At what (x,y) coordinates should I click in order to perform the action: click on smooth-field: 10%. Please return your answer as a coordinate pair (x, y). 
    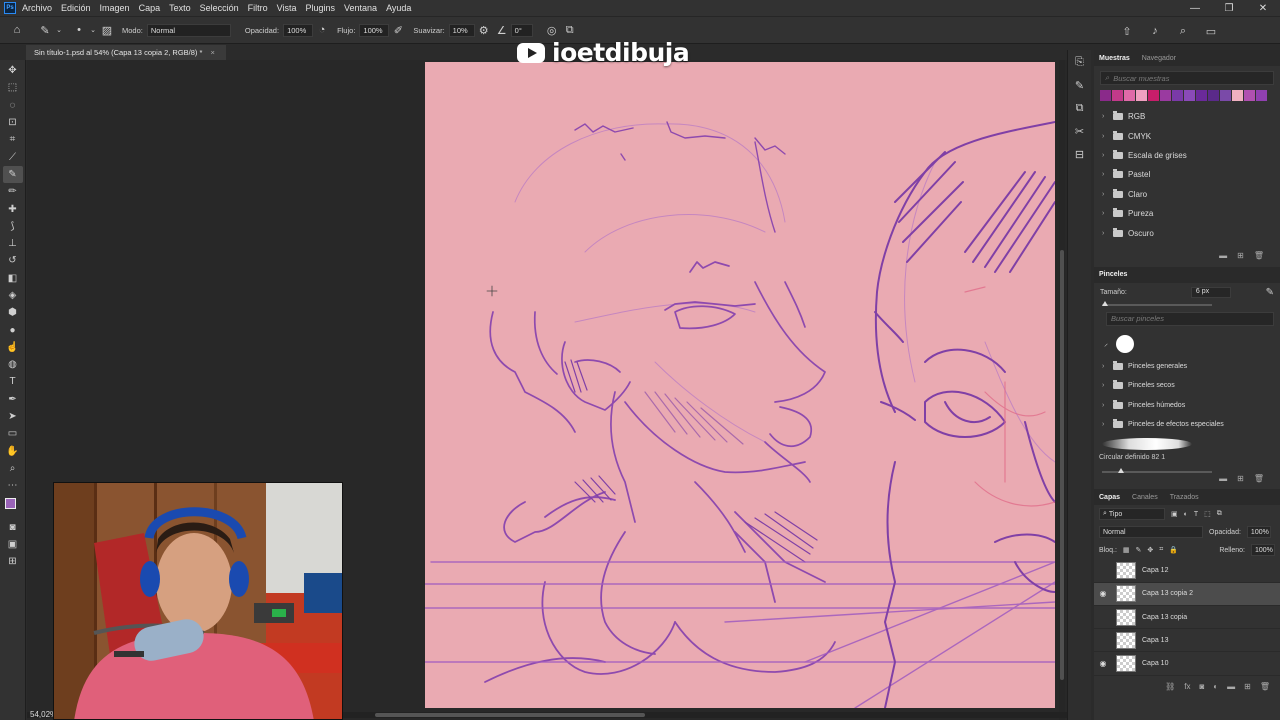
    Looking at the image, I should click on (461, 30).